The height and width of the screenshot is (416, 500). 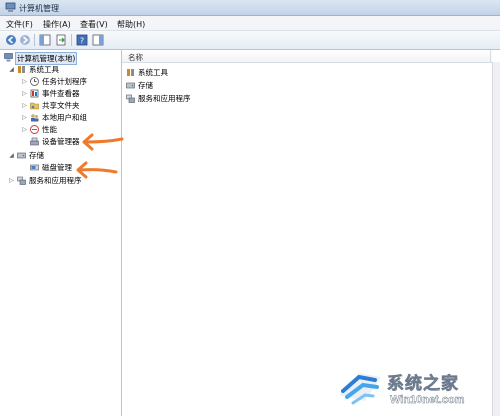 I want to click on forward-icon, so click(x=25, y=40).